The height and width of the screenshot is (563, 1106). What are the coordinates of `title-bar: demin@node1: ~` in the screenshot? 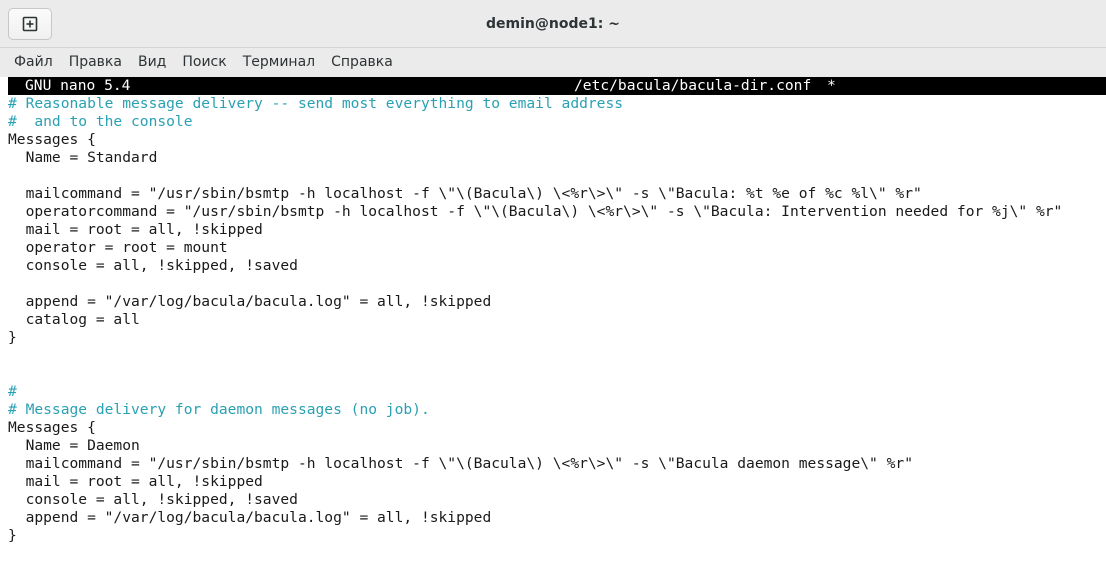 It's located at (553, 24).